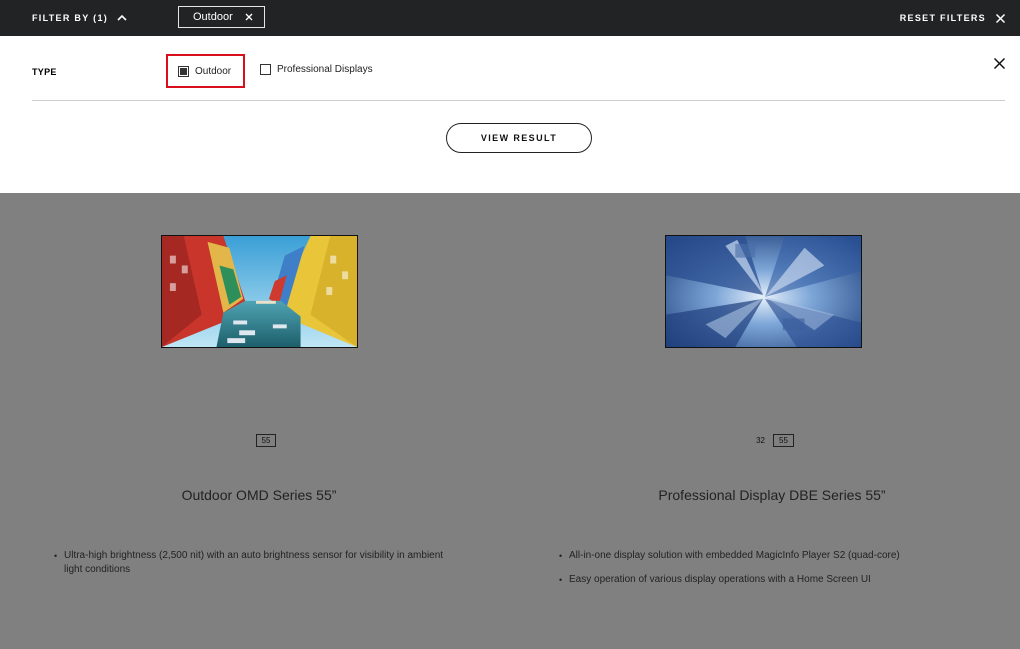  I want to click on remove-chip-close-icon, so click(249, 17).